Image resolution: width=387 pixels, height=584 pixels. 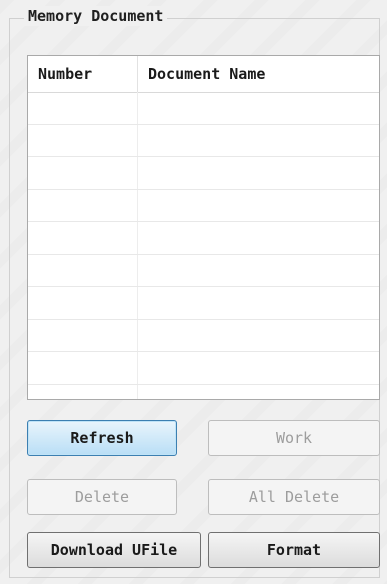 What do you see at coordinates (294, 550) in the screenshot?
I see `format-button: Format` at bounding box center [294, 550].